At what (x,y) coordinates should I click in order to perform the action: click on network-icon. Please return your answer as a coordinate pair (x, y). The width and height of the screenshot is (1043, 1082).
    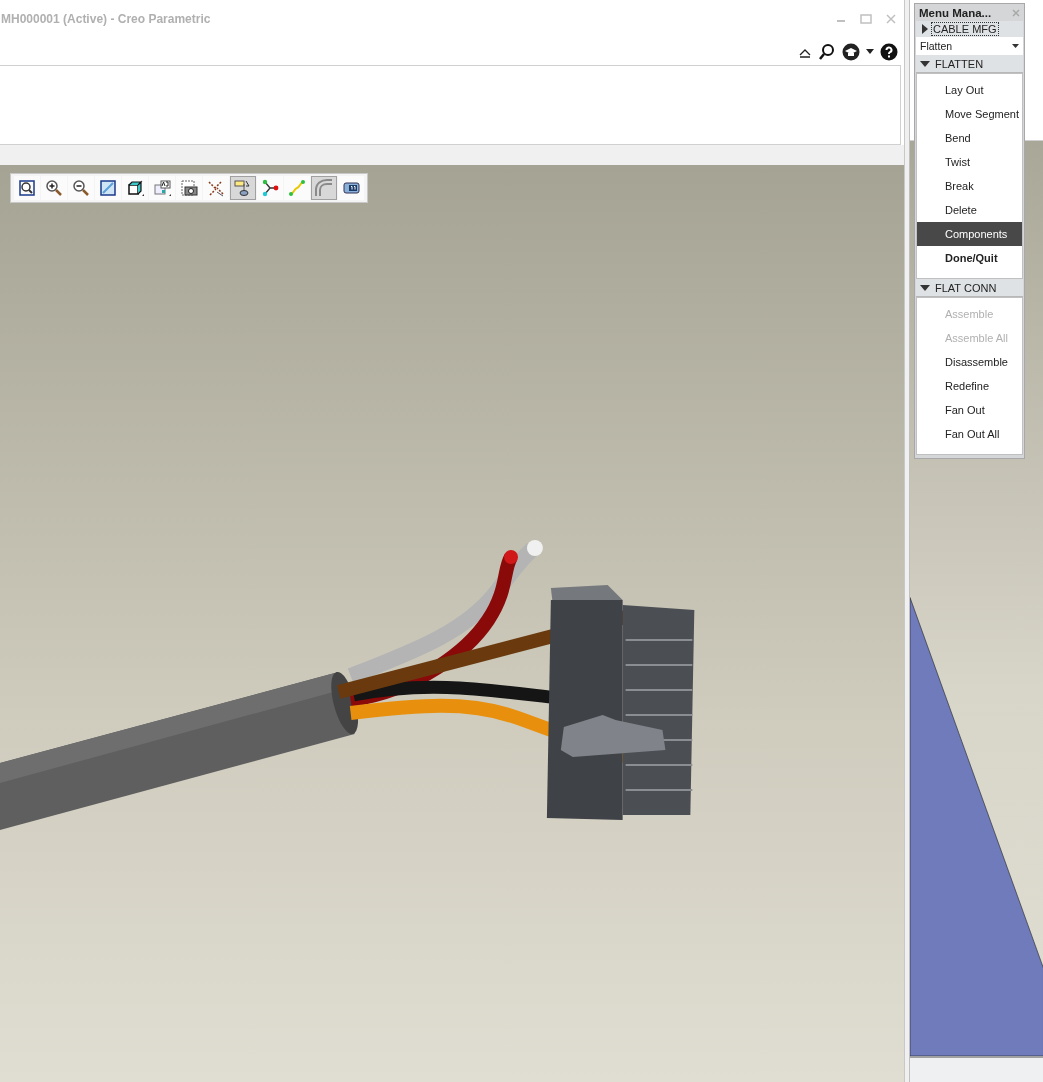
    Looking at the image, I should click on (270, 188).